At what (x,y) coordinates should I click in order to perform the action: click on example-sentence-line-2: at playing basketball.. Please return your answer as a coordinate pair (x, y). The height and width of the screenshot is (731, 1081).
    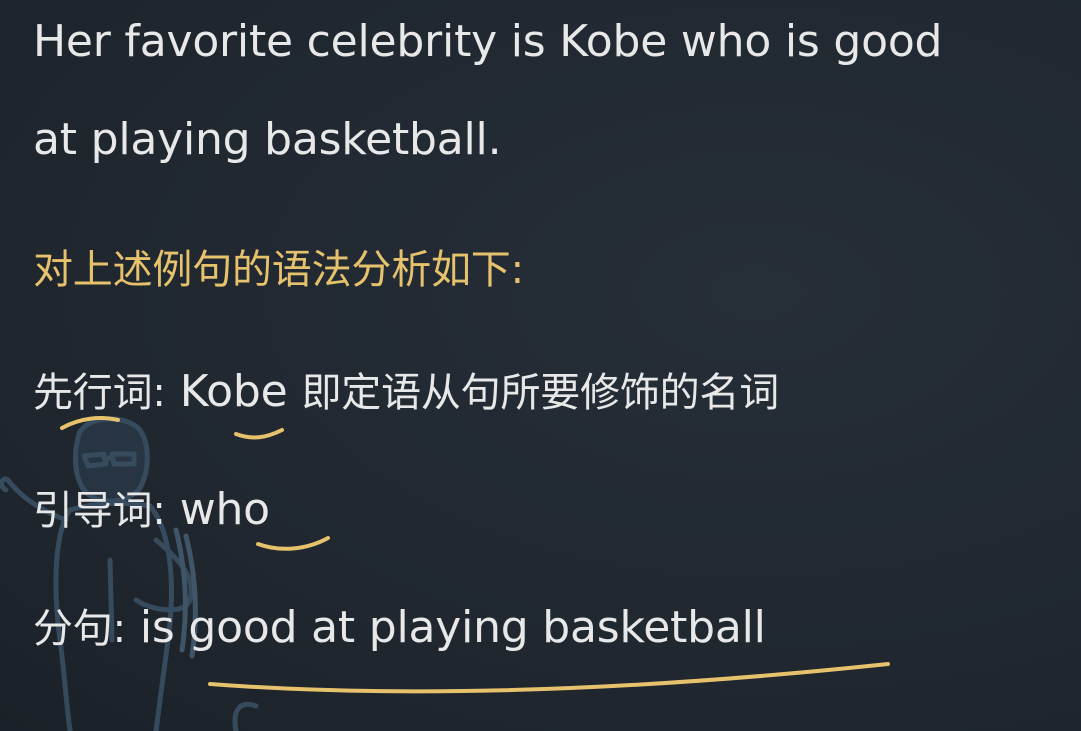
    Looking at the image, I should click on (267, 139).